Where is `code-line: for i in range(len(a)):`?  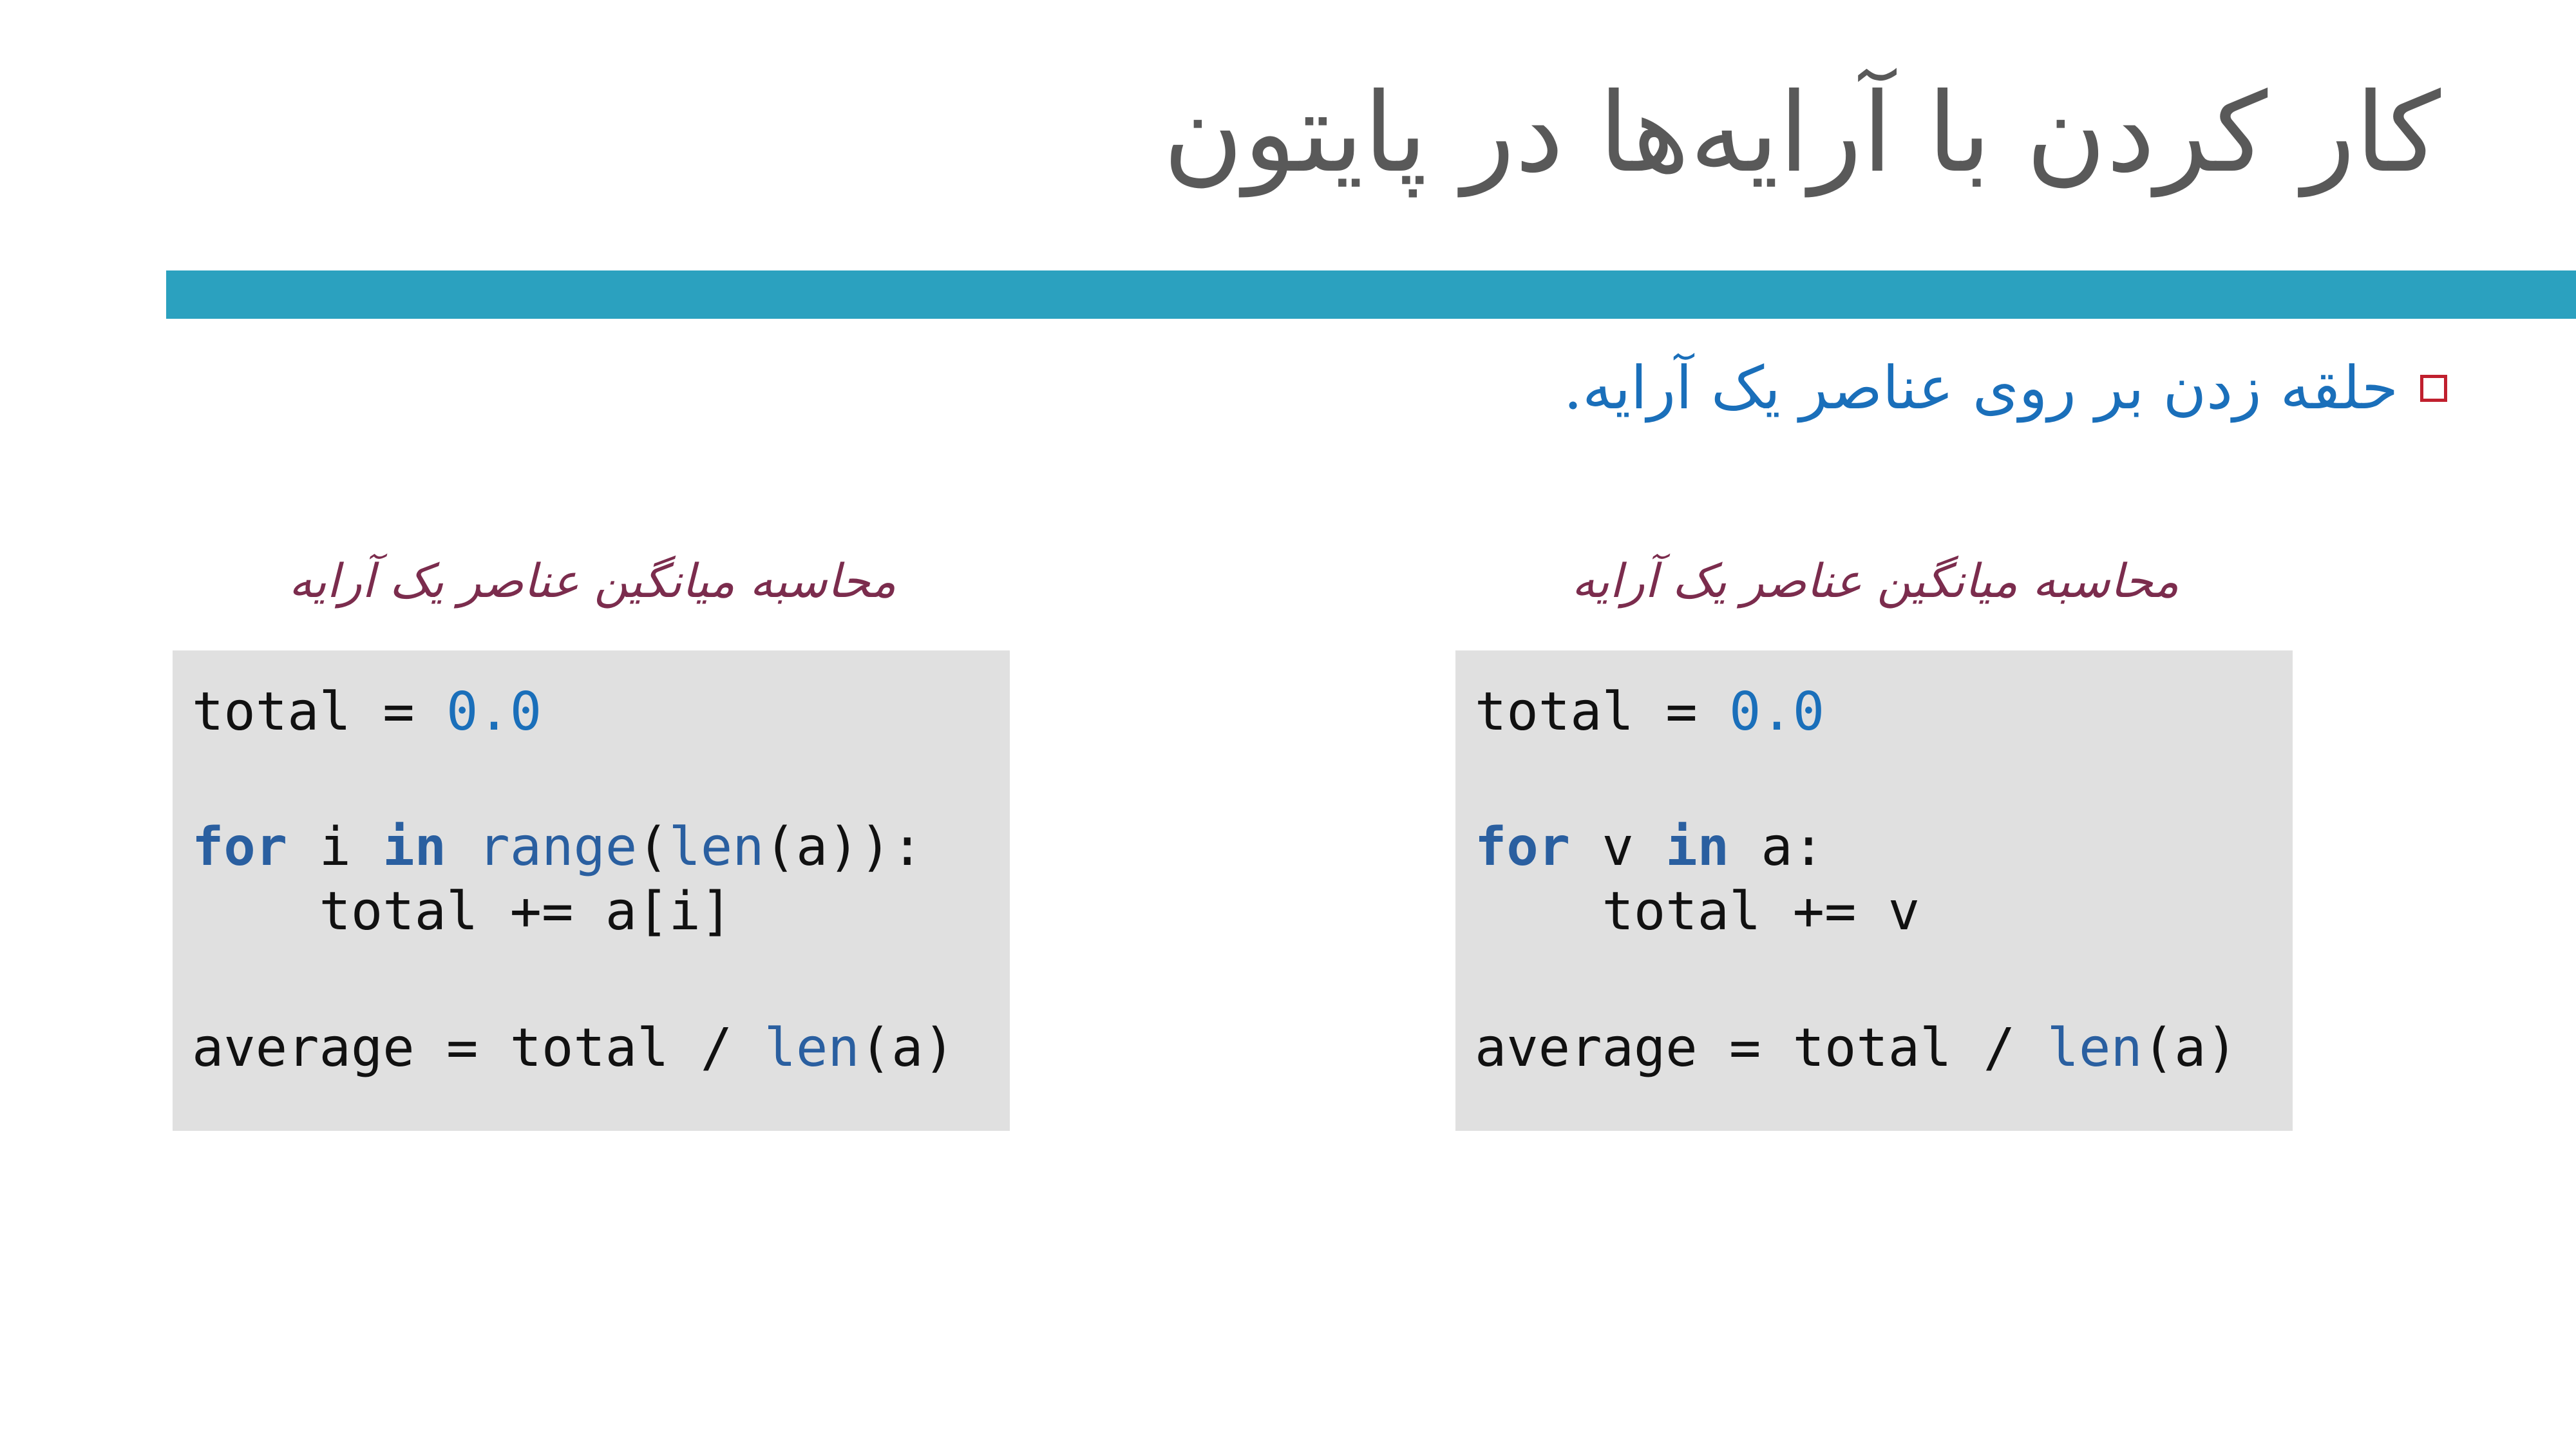 code-line: for i in range(len(a)): is located at coordinates (601, 847).